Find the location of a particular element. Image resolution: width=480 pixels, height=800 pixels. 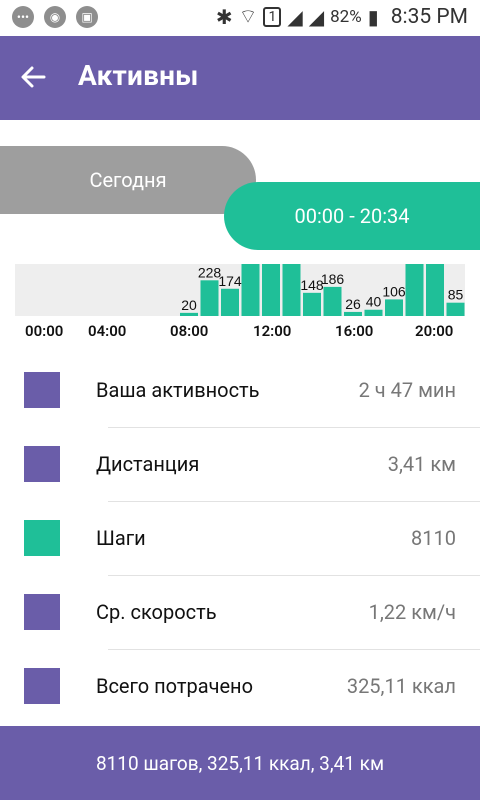

status-bar: ••• ◉ ▣ ✱ ⌔ 1 ◢ ◢ 82% ▮ 8:35 PM is located at coordinates (240, 18).